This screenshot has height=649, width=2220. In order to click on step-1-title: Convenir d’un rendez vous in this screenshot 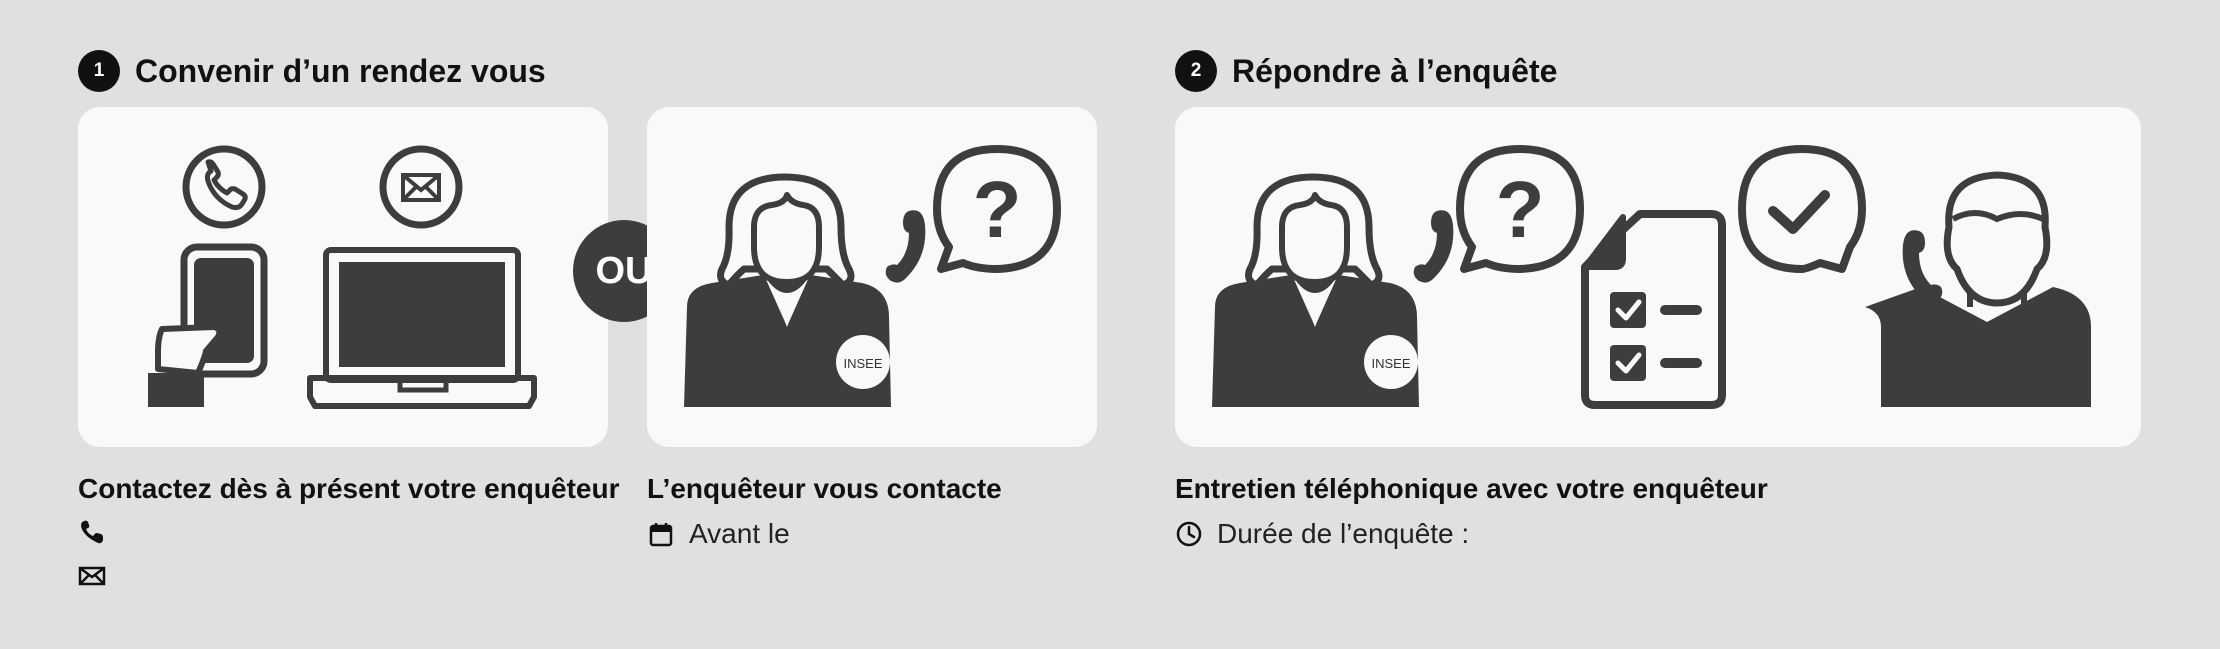, I will do `click(340, 70)`.